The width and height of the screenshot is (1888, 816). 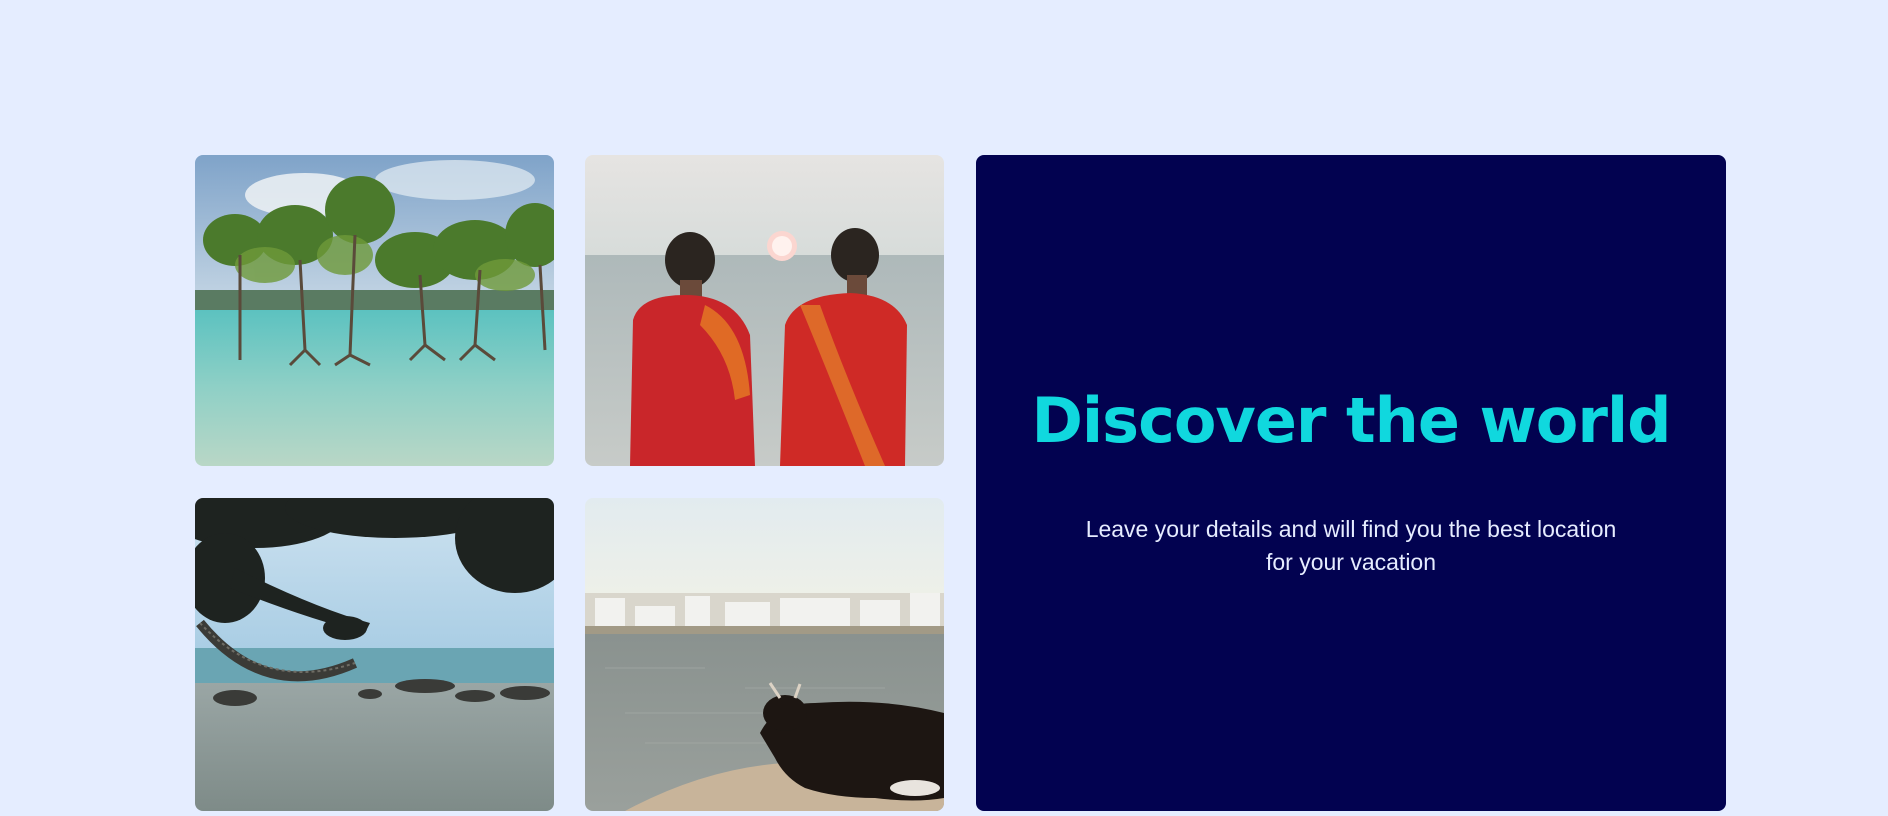 I want to click on gallery-image-women-sunset, so click(x=764, y=310).